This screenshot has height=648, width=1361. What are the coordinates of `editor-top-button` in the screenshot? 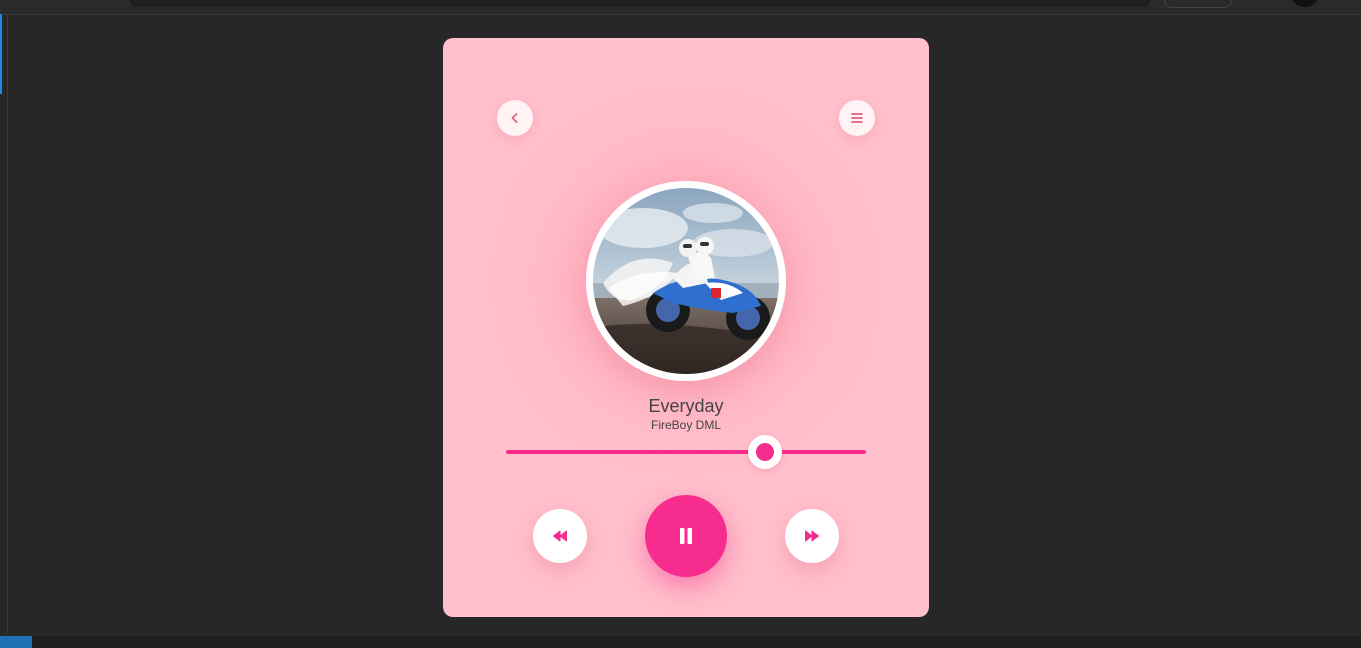 It's located at (1198, 4).